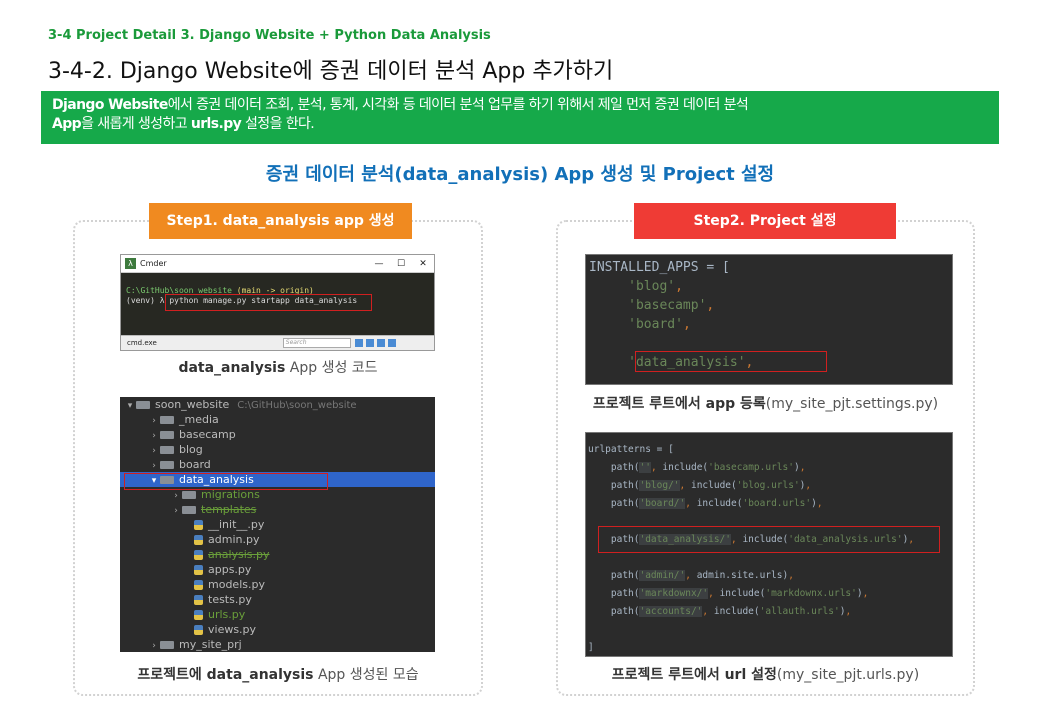  Describe the element at coordinates (67, 124) in the screenshot. I see `banner-bold: App` at that location.